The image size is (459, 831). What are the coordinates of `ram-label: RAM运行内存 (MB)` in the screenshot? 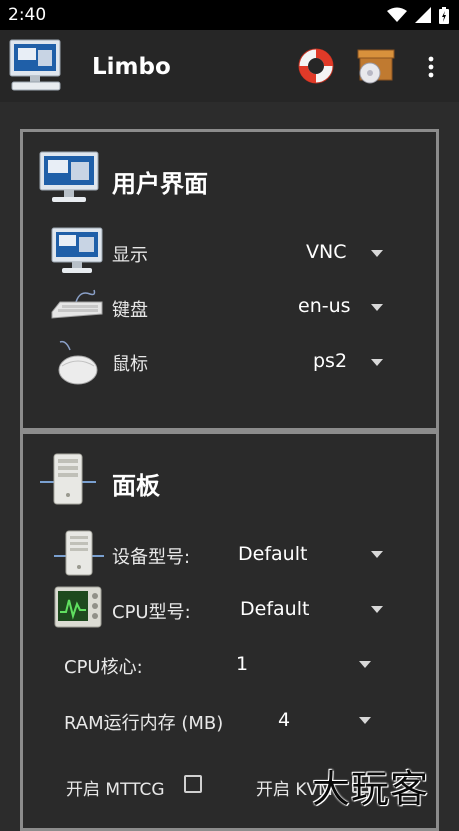 It's located at (144, 723).